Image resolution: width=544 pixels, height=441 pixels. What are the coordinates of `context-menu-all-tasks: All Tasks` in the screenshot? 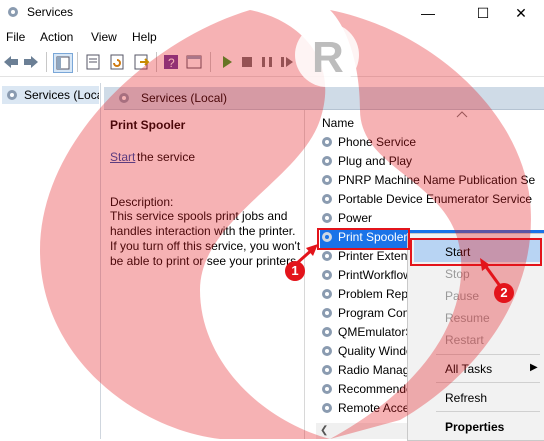 It's located at (468, 369).